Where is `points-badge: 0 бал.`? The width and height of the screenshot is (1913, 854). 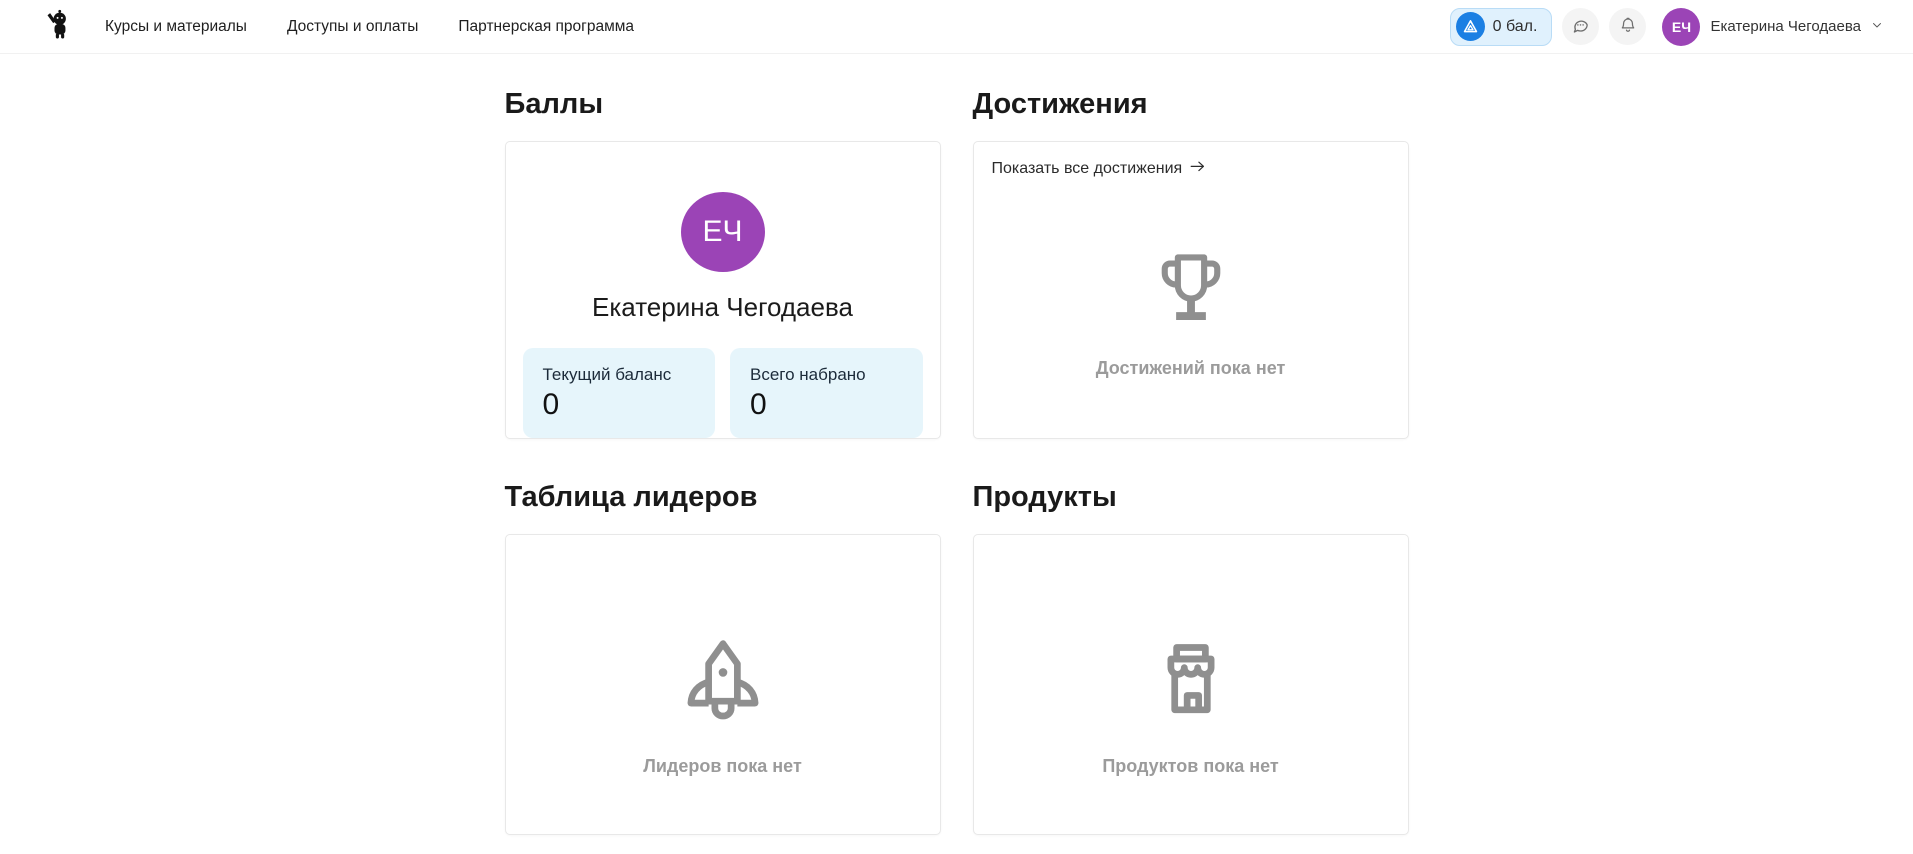 points-badge: 0 бал. is located at coordinates (1501, 26).